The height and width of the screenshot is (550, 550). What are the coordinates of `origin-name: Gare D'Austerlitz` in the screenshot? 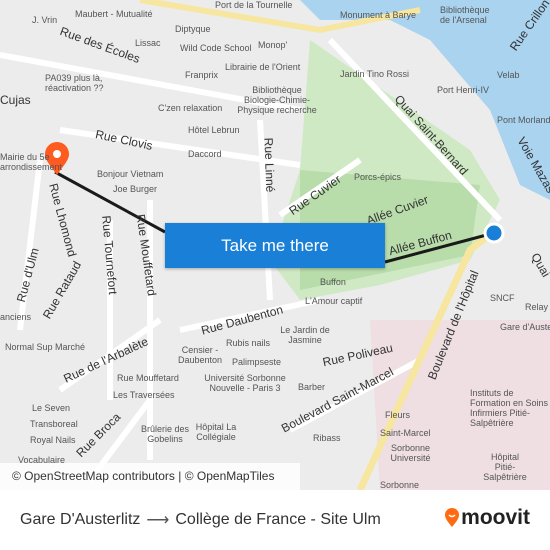 It's located at (80, 519).